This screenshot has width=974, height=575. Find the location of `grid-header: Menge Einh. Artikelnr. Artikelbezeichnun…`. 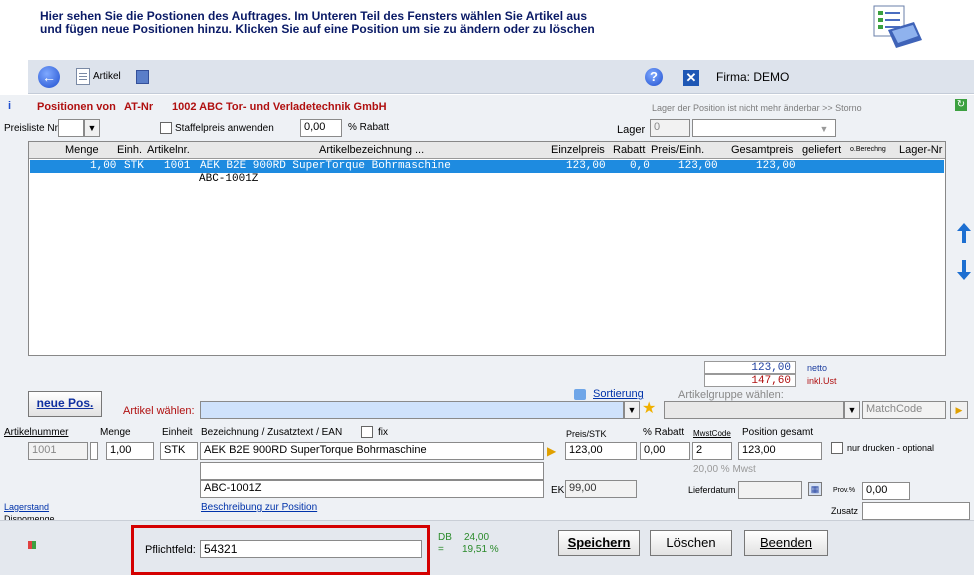

grid-header: Menge Einh. Artikelnr. Artikelbezeichnun… is located at coordinates (487, 150).